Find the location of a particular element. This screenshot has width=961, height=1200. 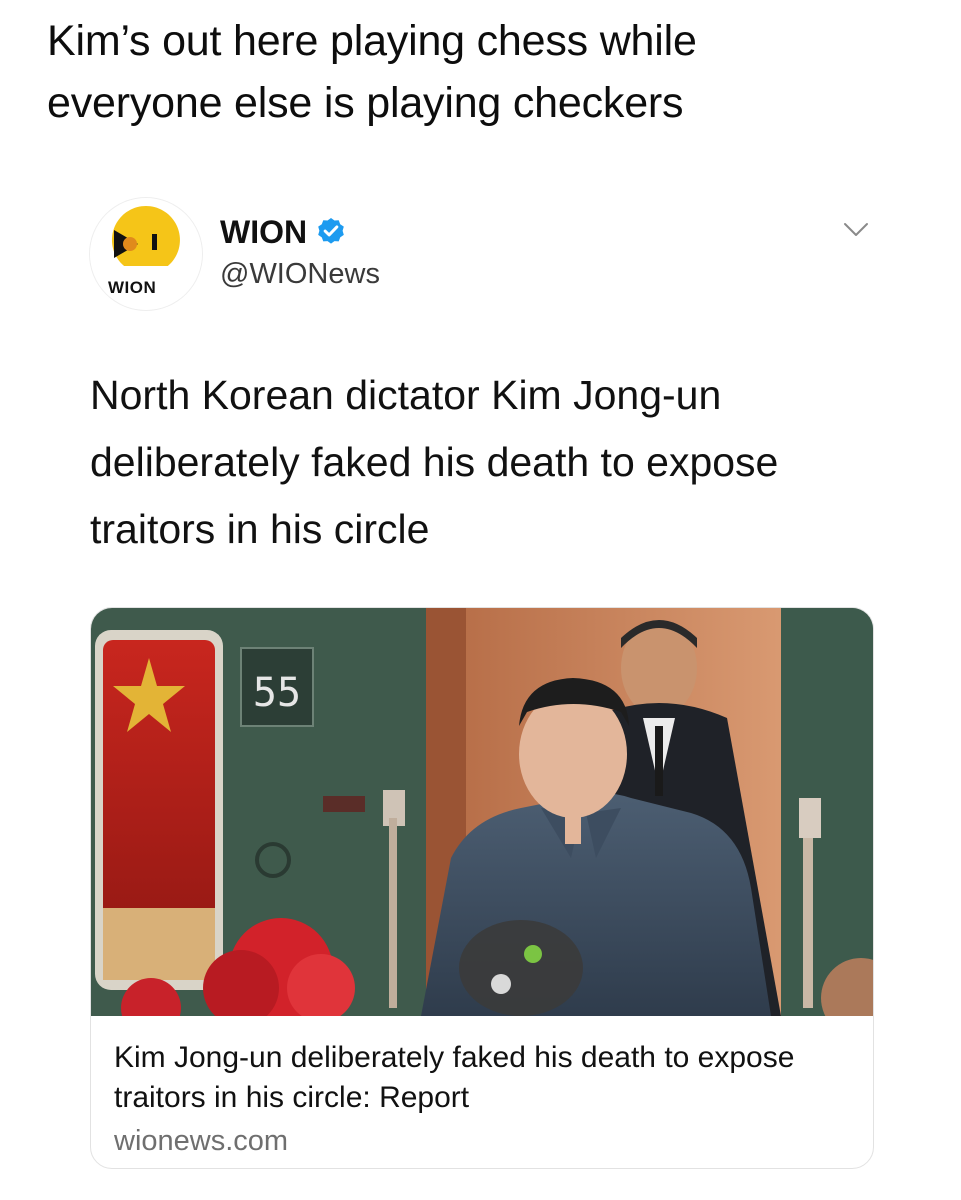

caption-line-1: Kim’s out here playing chess while is located at coordinates (372, 41).